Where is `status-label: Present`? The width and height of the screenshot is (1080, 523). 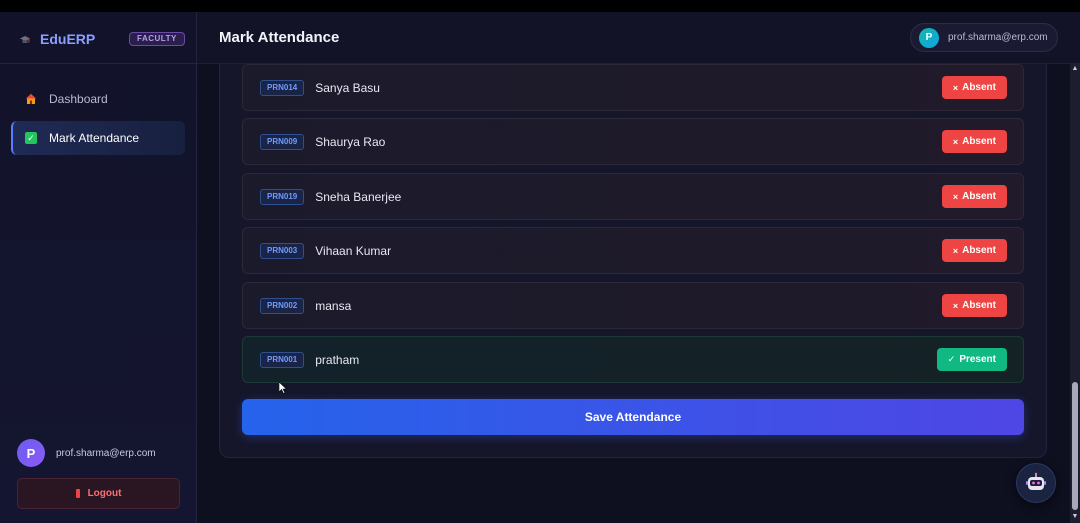
status-label: Present is located at coordinates (977, 359).